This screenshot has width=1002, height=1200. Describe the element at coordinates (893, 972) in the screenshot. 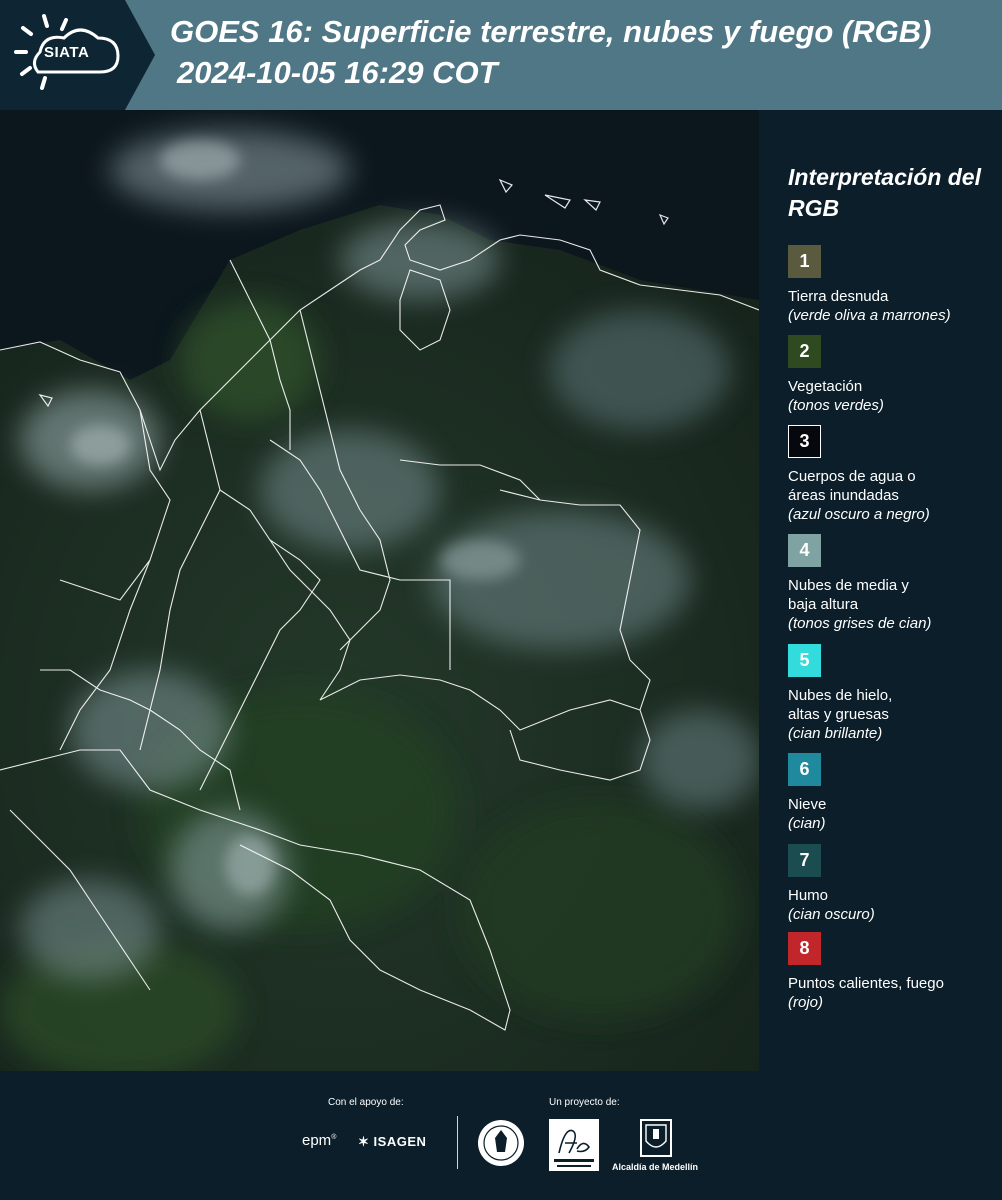

I see `legend-item-fire: 8 Puntos calientes, fuego (rojo)` at that location.